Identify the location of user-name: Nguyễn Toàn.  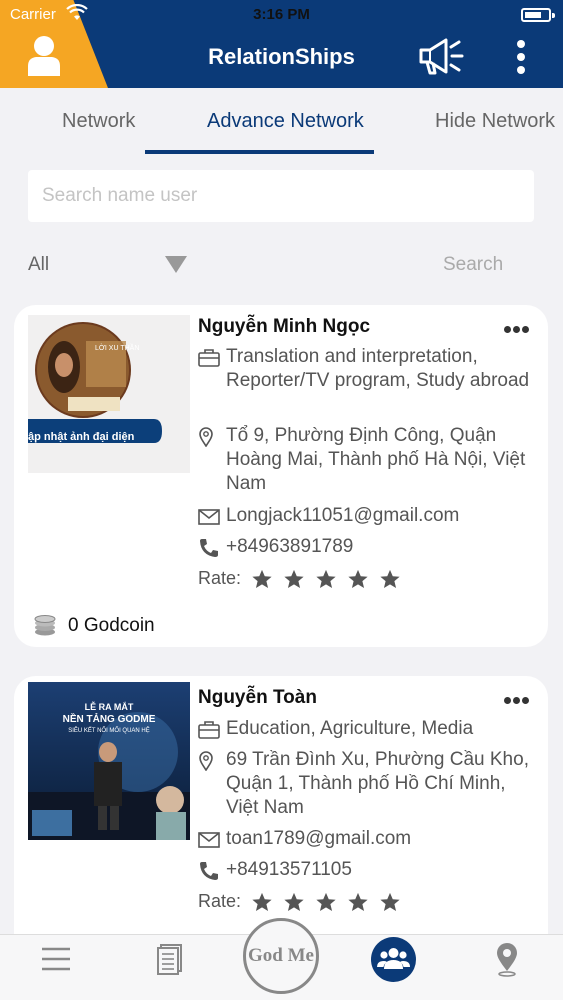
(257, 697).